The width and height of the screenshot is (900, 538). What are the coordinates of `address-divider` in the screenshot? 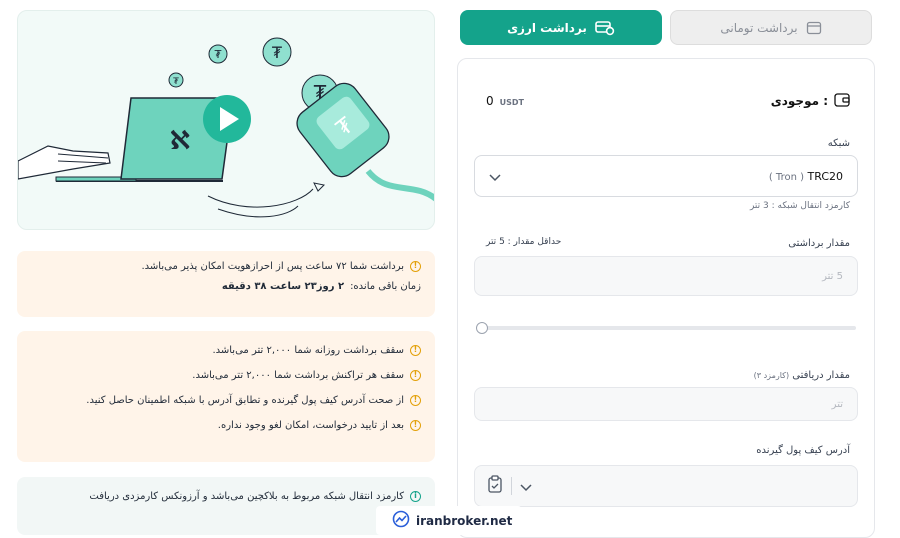 It's located at (511, 486).